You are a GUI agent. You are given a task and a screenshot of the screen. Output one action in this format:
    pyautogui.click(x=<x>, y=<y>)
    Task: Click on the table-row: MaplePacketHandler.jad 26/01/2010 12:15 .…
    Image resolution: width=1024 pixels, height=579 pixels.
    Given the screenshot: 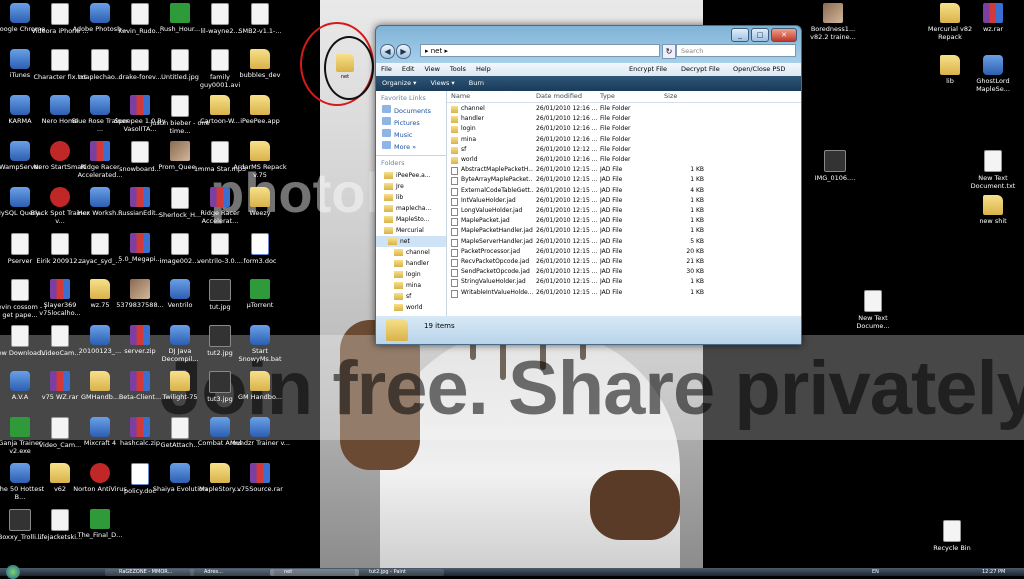 What is the action you would take?
    pyautogui.click(x=624, y=231)
    